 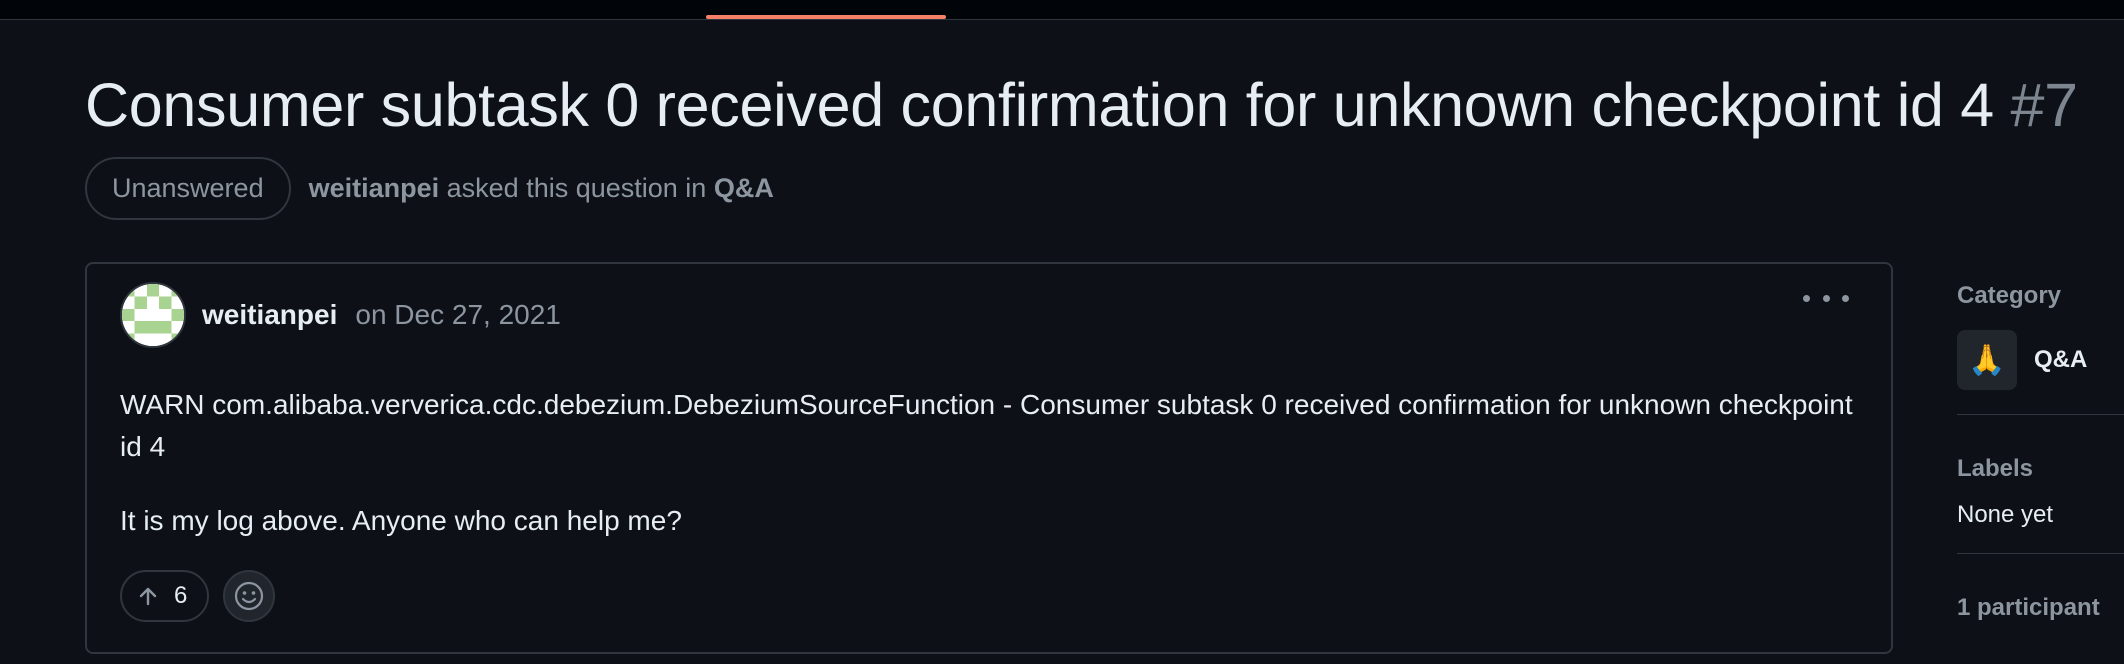 I want to click on category-item: 🙏 Q&A, so click(x=2040, y=360).